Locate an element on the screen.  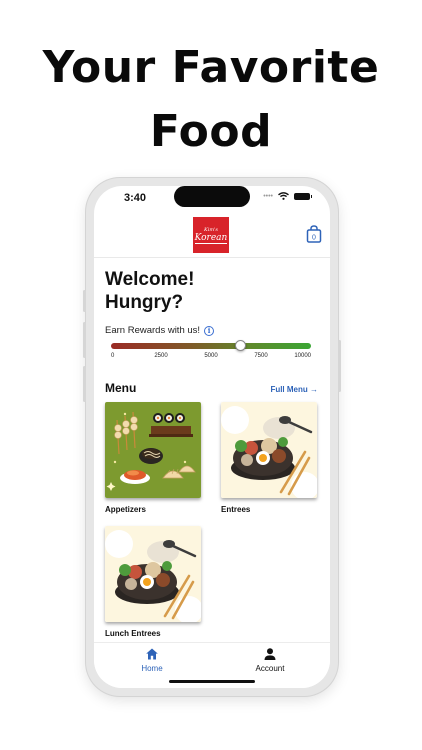
status-bar: 3:40 •••• is located at coordinates (212, 197).